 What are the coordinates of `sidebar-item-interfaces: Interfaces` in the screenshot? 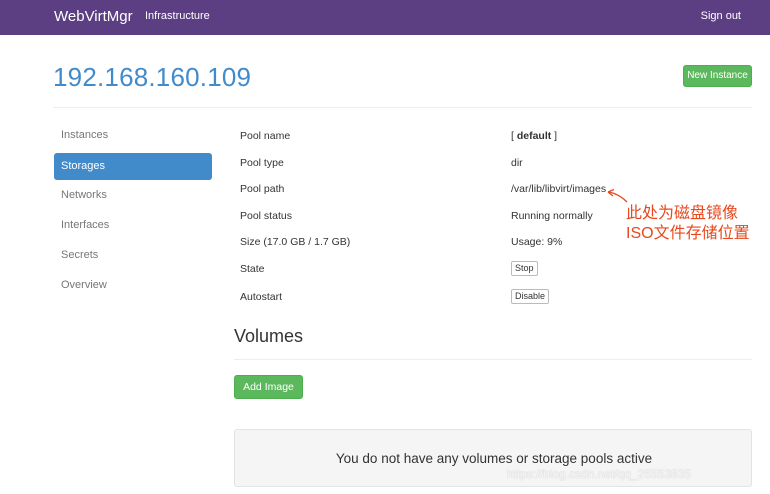 It's located at (133, 225).